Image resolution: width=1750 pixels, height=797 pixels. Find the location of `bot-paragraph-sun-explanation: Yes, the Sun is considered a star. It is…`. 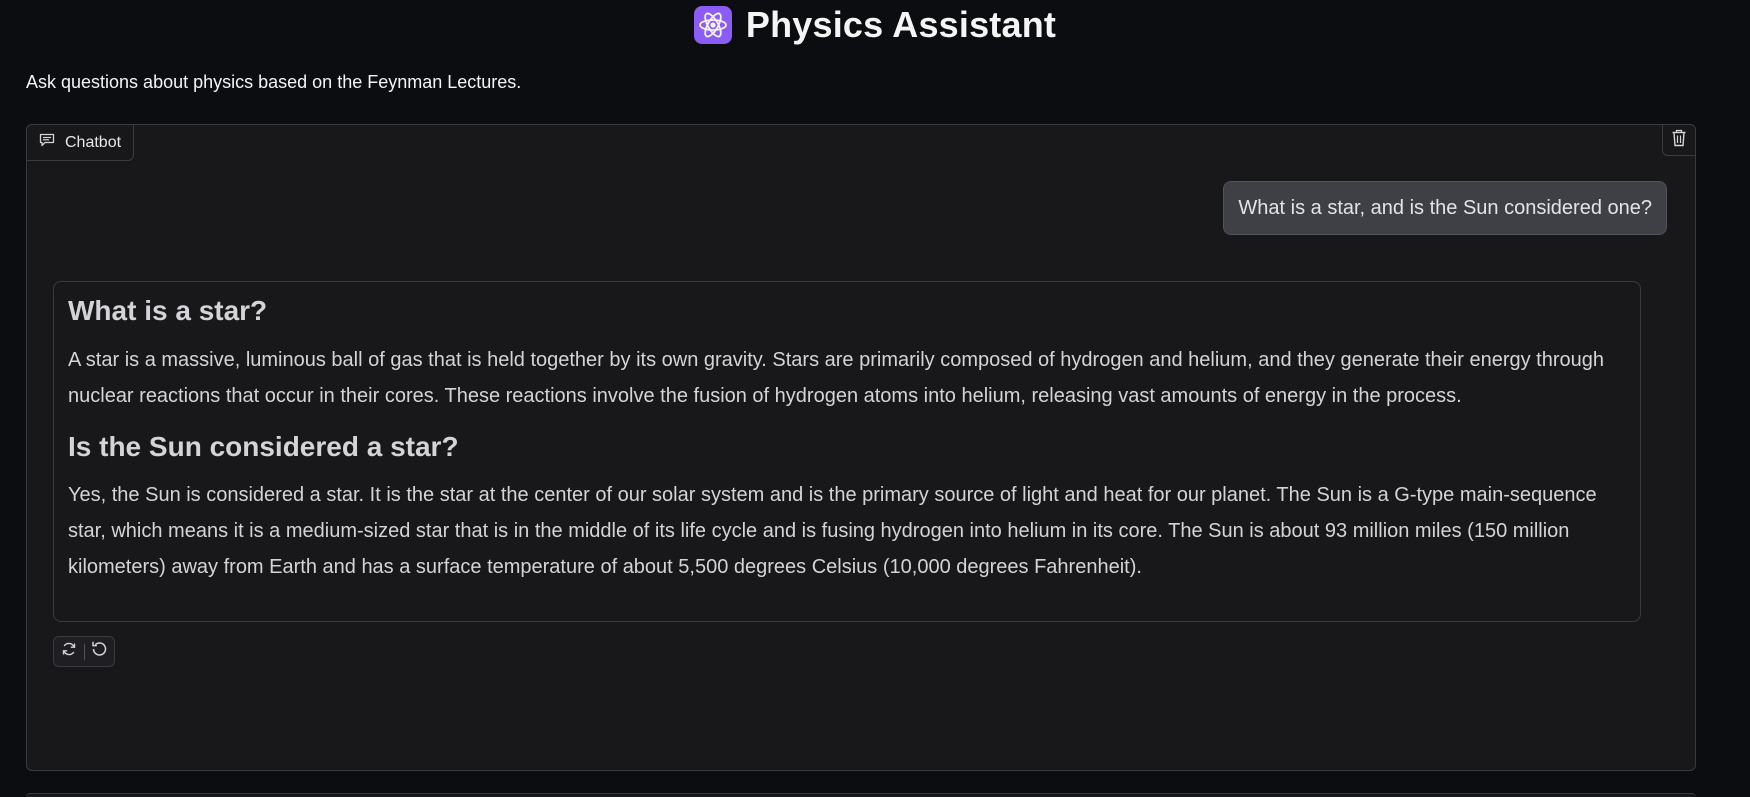

bot-paragraph-sun-explanation: Yes, the Sun is considered a star. It is… is located at coordinates (832, 531).